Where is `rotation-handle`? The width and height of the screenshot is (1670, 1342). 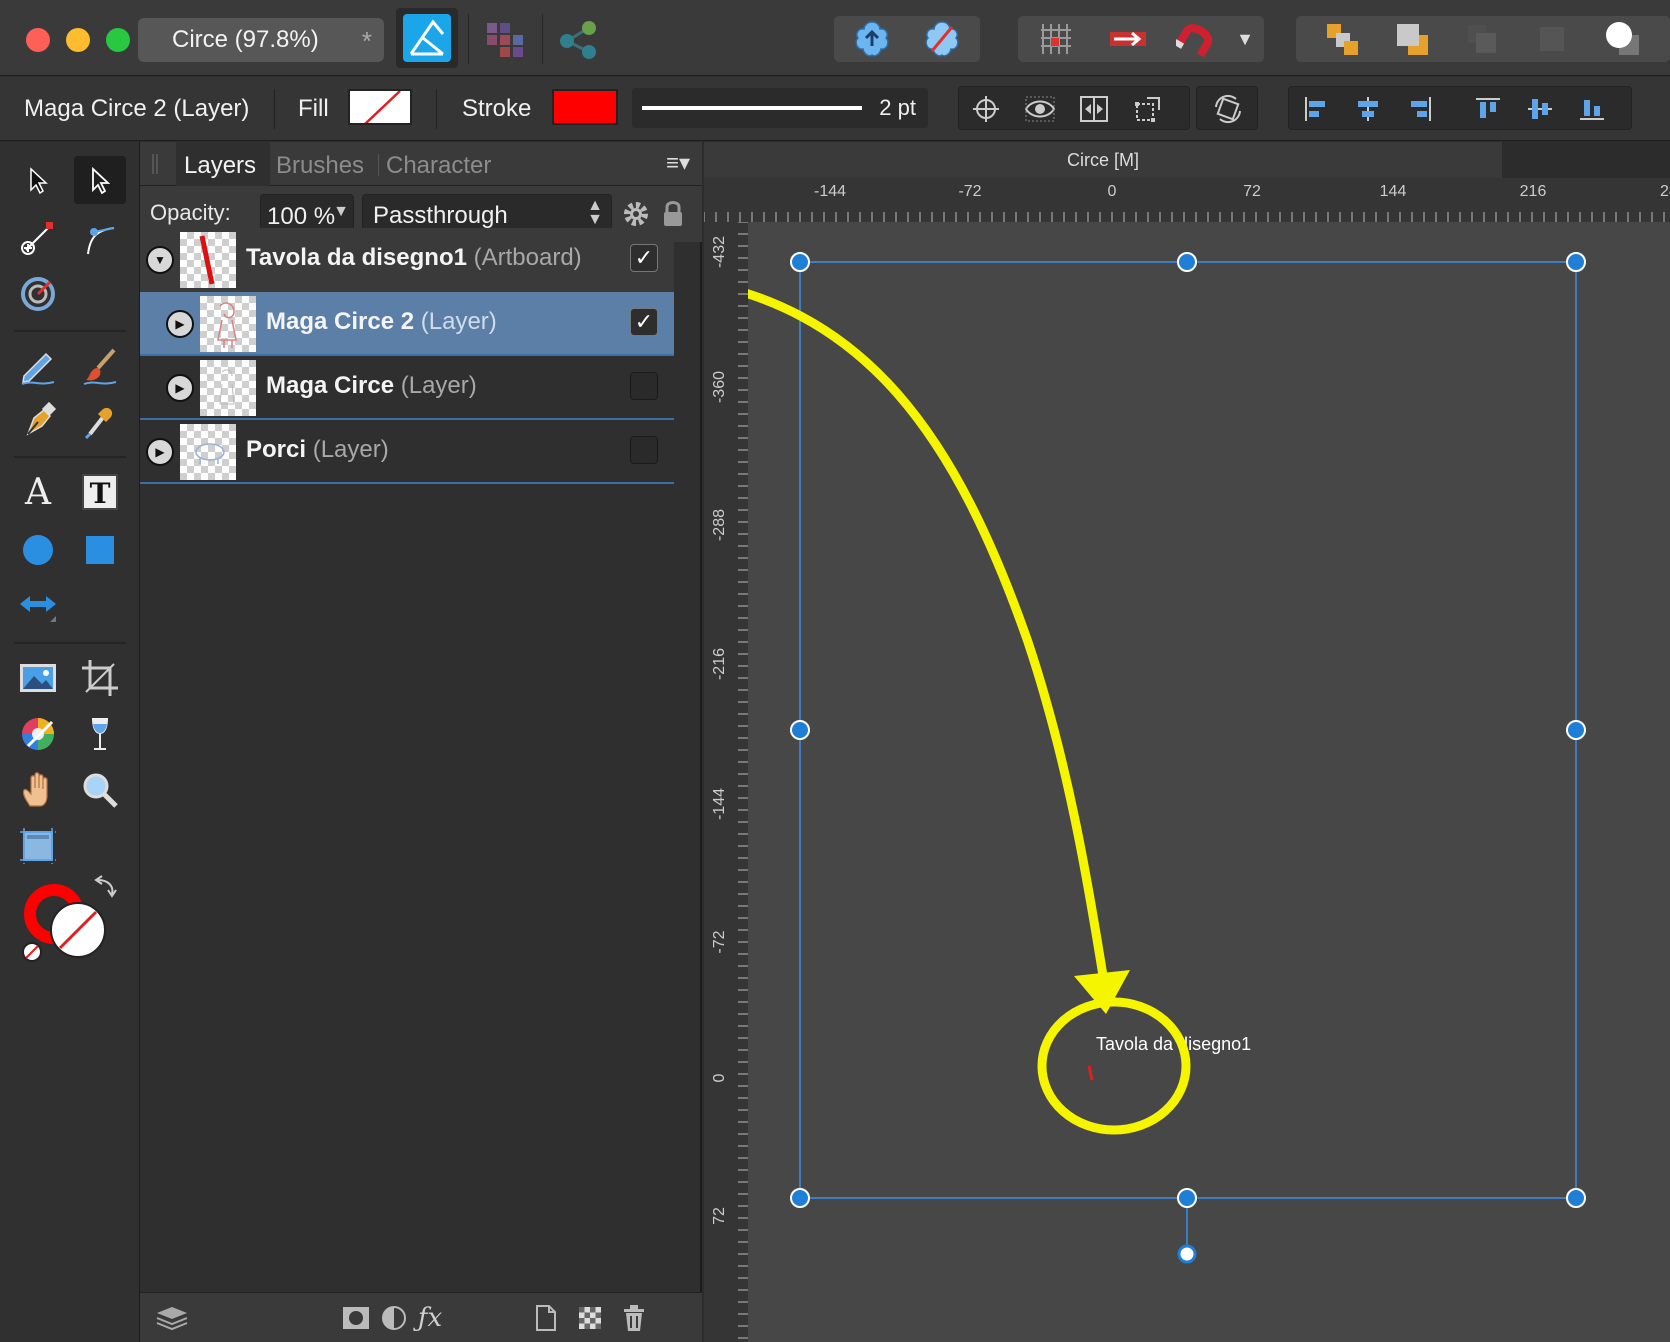
rotation-handle is located at coordinates (1187, 1254).